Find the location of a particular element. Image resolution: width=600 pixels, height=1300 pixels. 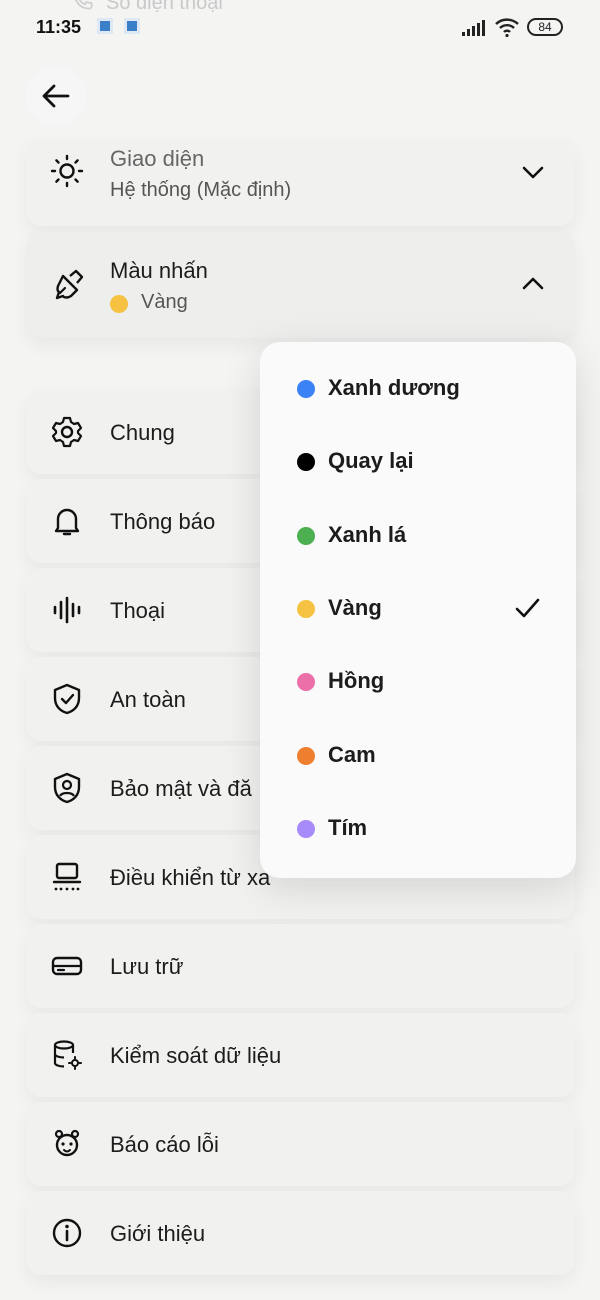

settings-item-label: Kiểm soát dữ liệu is located at coordinates (196, 1055).